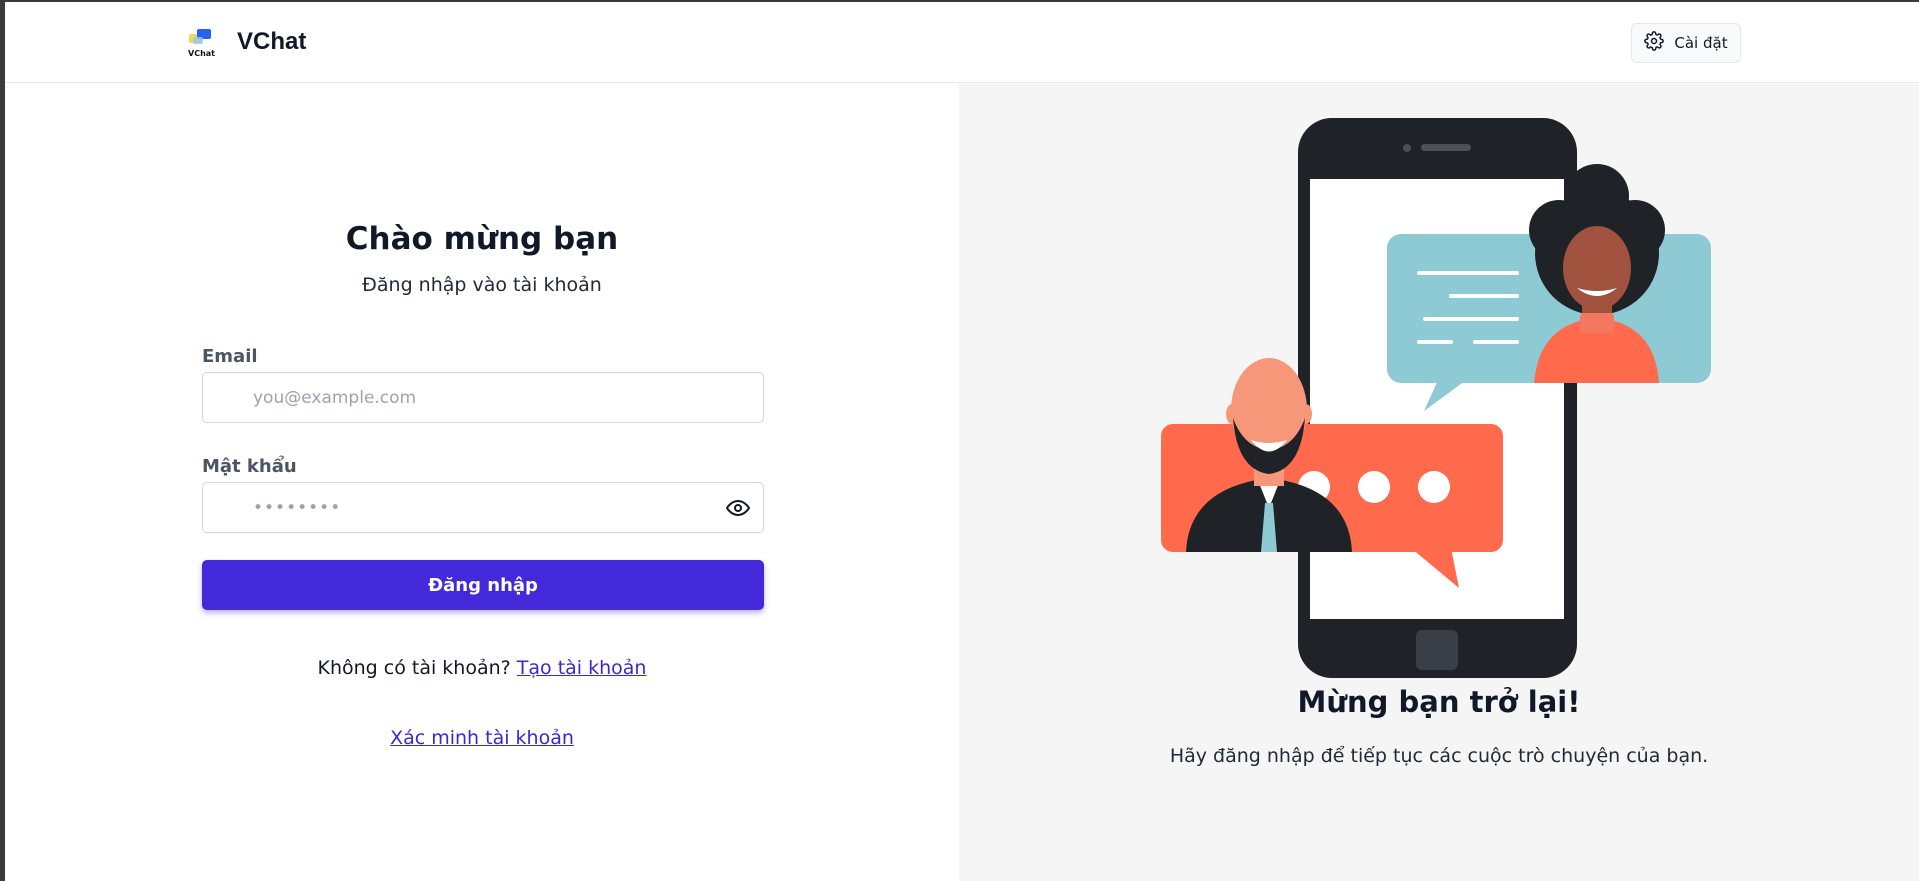 The image size is (1919, 881). What do you see at coordinates (297, 507) in the screenshot?
I see `password-placeholder: ••••••••` at bounding box center [297, 507].